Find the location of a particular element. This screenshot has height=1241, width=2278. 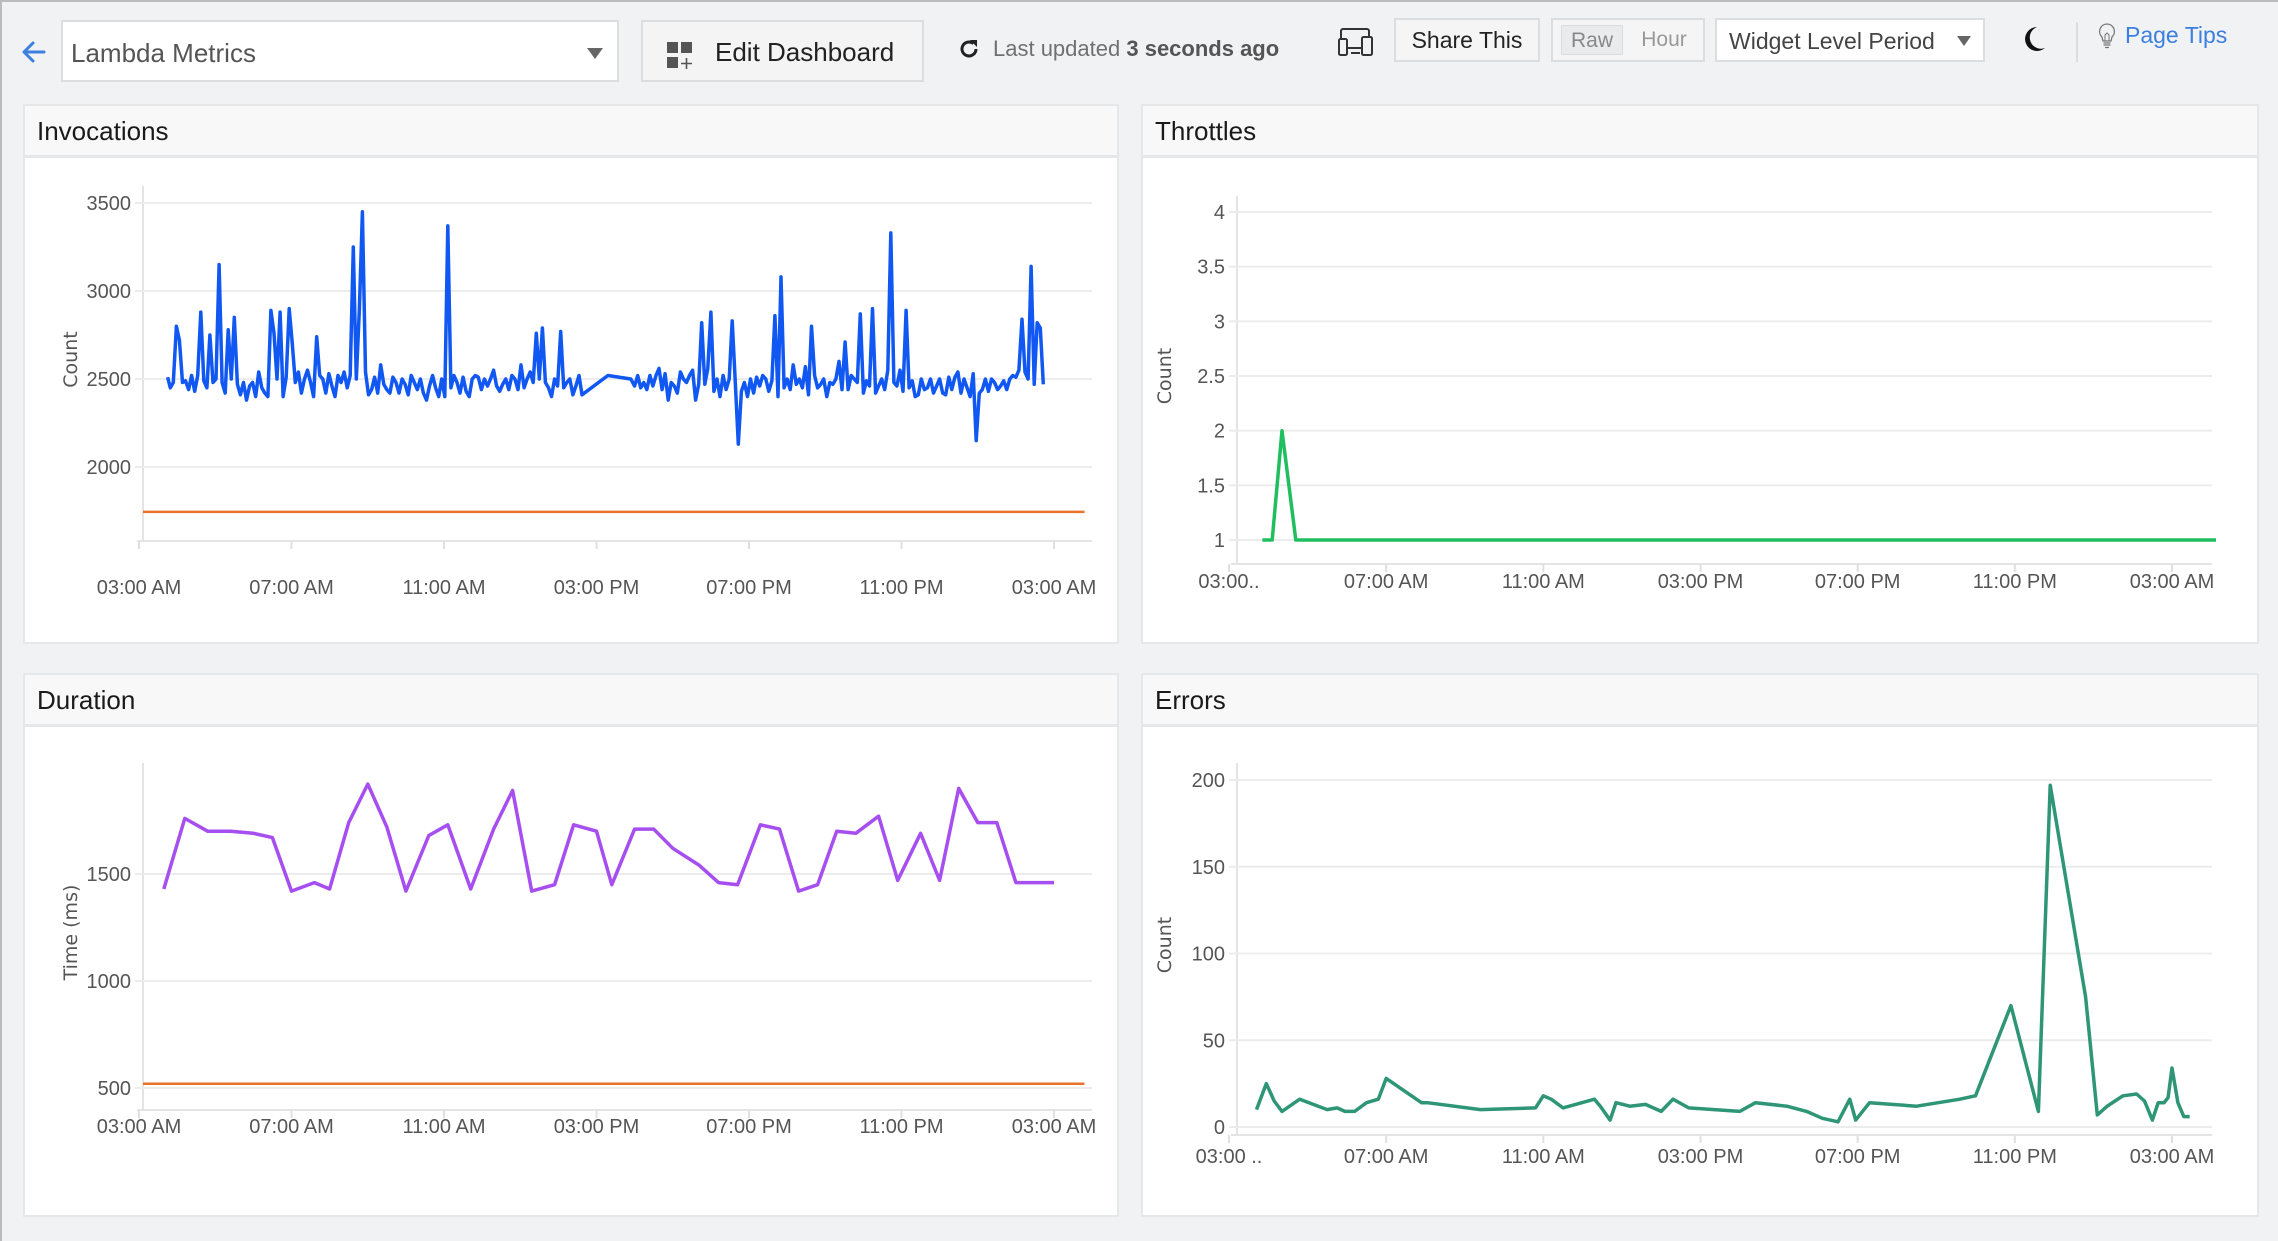

period-option-raw: Raw is located at coordinates (1592, 40).